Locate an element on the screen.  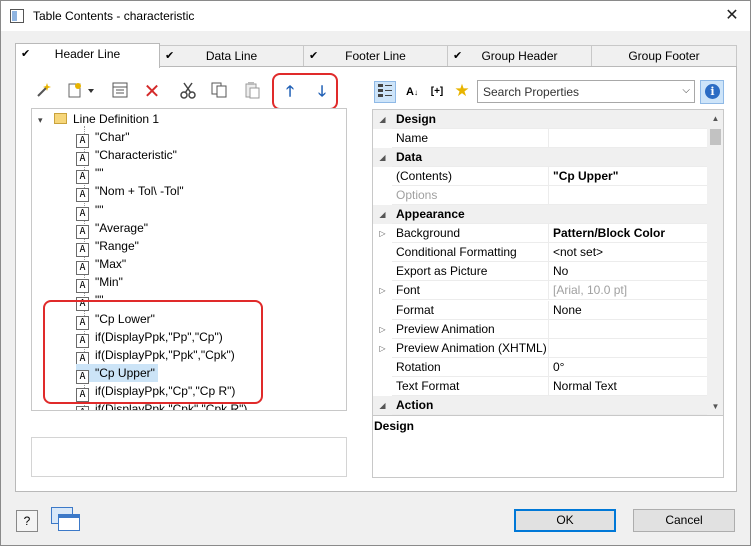
property-row: ▷ Background Pattern/Block Color is located at coordinates (540, 234).